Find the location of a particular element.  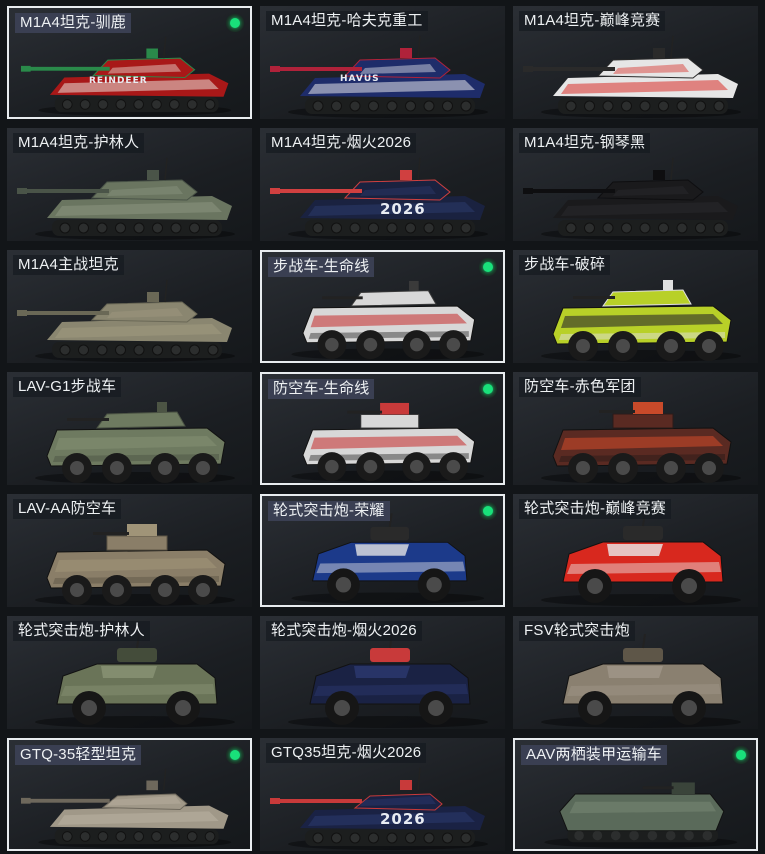

skin-card: 轮式突击炮-护林人 is located at coordinates (129, 672).